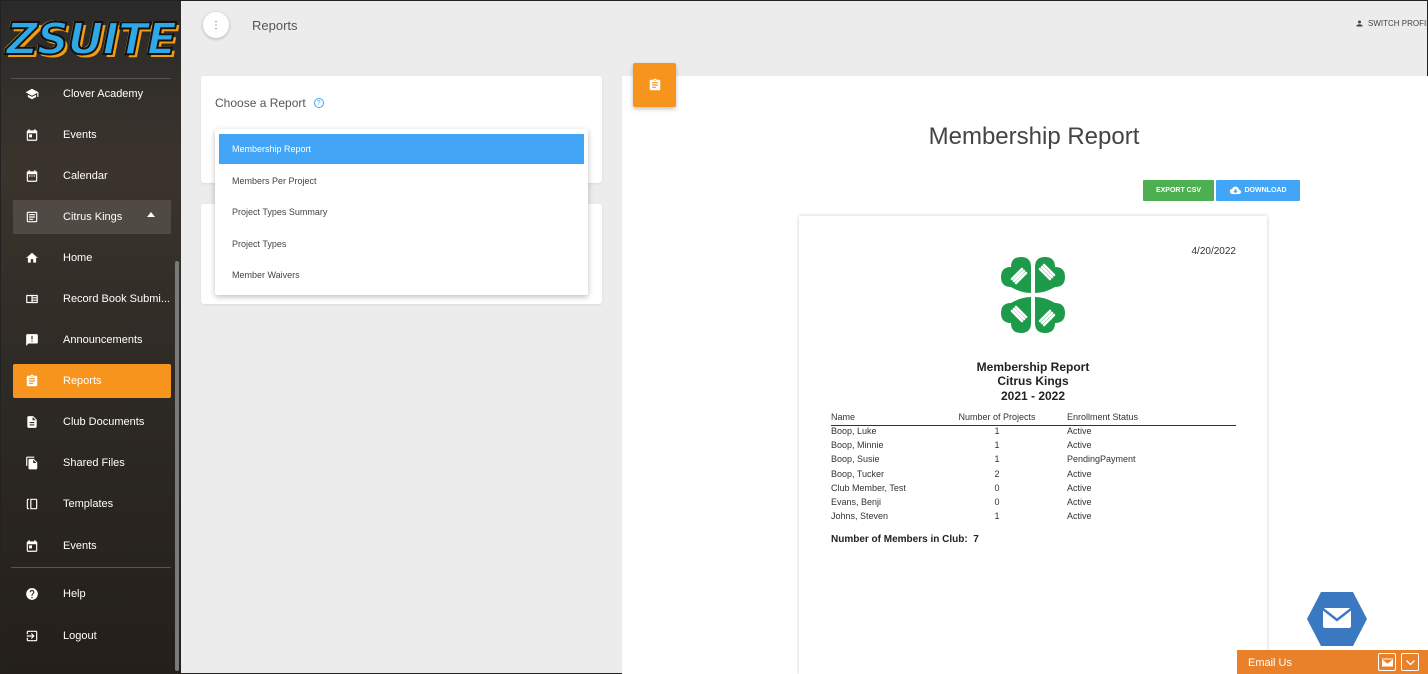 The image size is (1428, 674). Describe the element at coordinates (857, 445) in the screenshot. I see `cell-name: Boop, Minnie` at that location.